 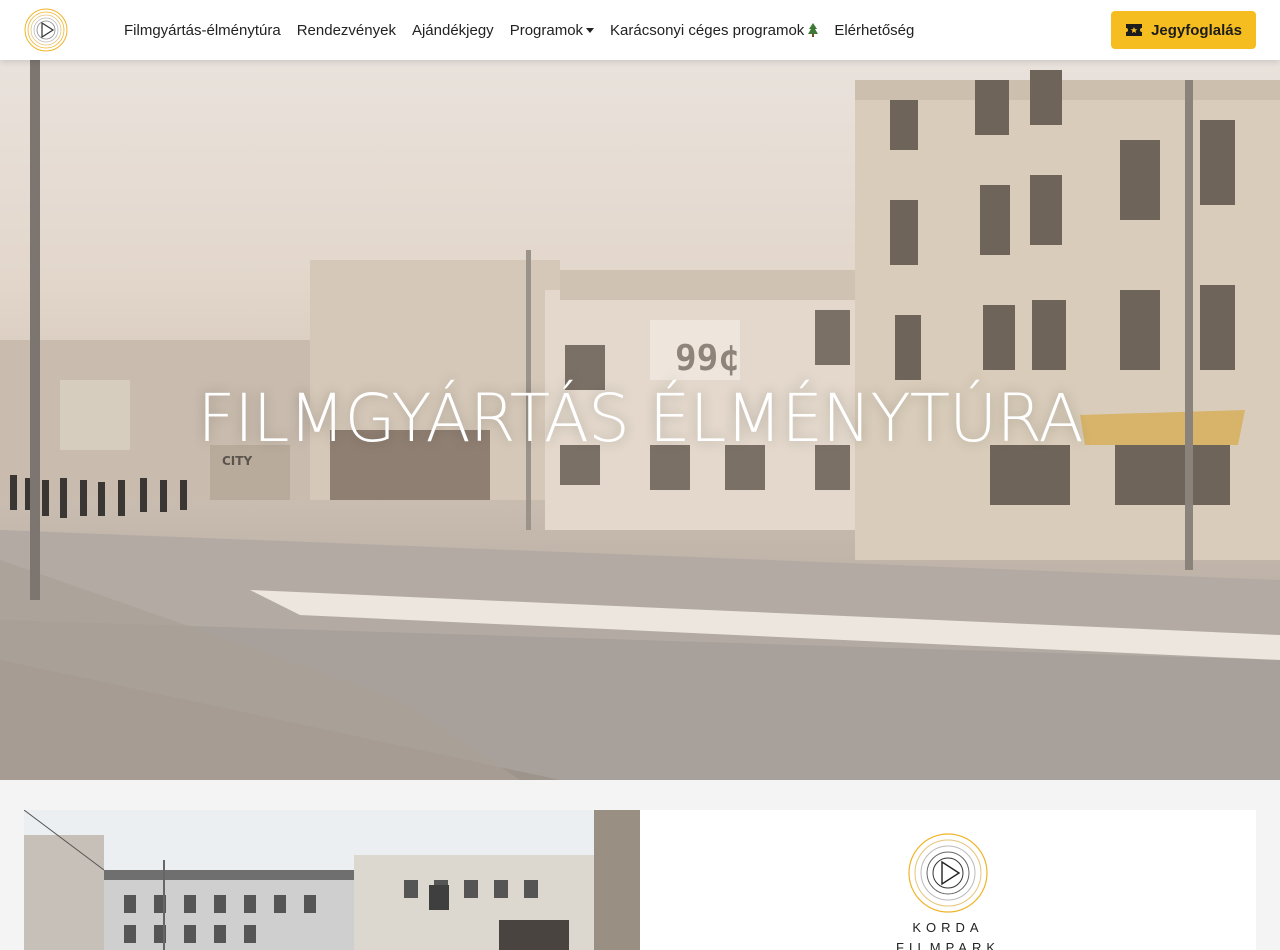 I want to click on christmas-tree-icon, so click(x=813, y=30).